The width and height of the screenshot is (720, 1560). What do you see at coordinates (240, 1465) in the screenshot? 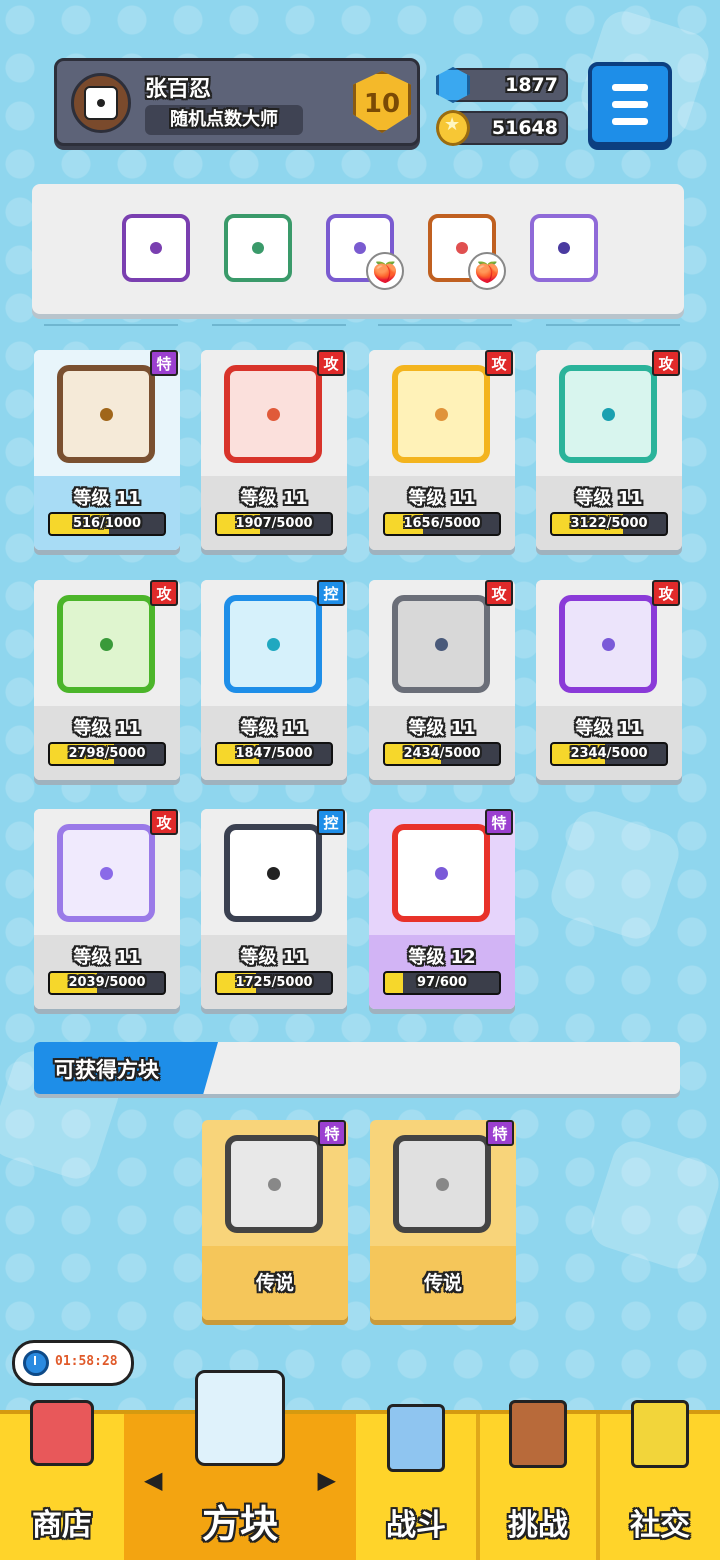
I see `nav-blocks: ◀ ▶ 方块` at bounding box center [240, 1465].